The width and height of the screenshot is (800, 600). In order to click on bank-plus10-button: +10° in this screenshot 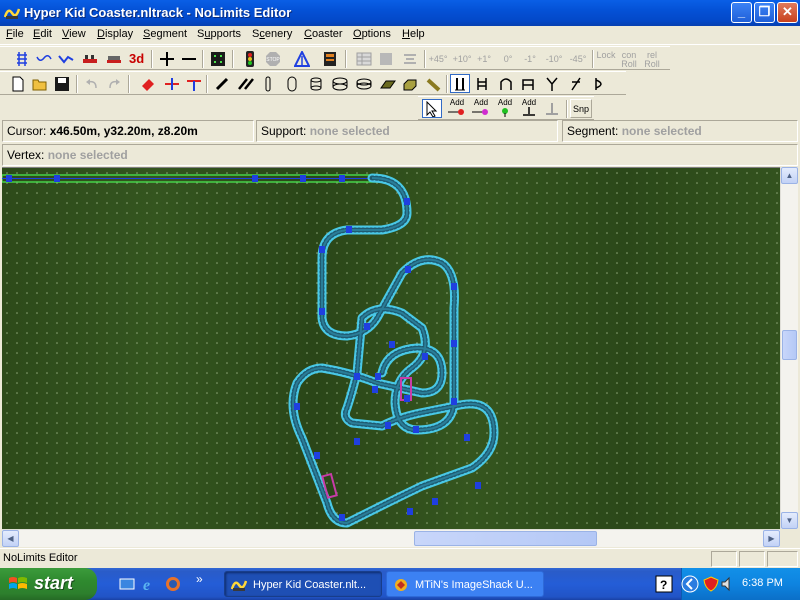, I will do `click(462, 59)`.